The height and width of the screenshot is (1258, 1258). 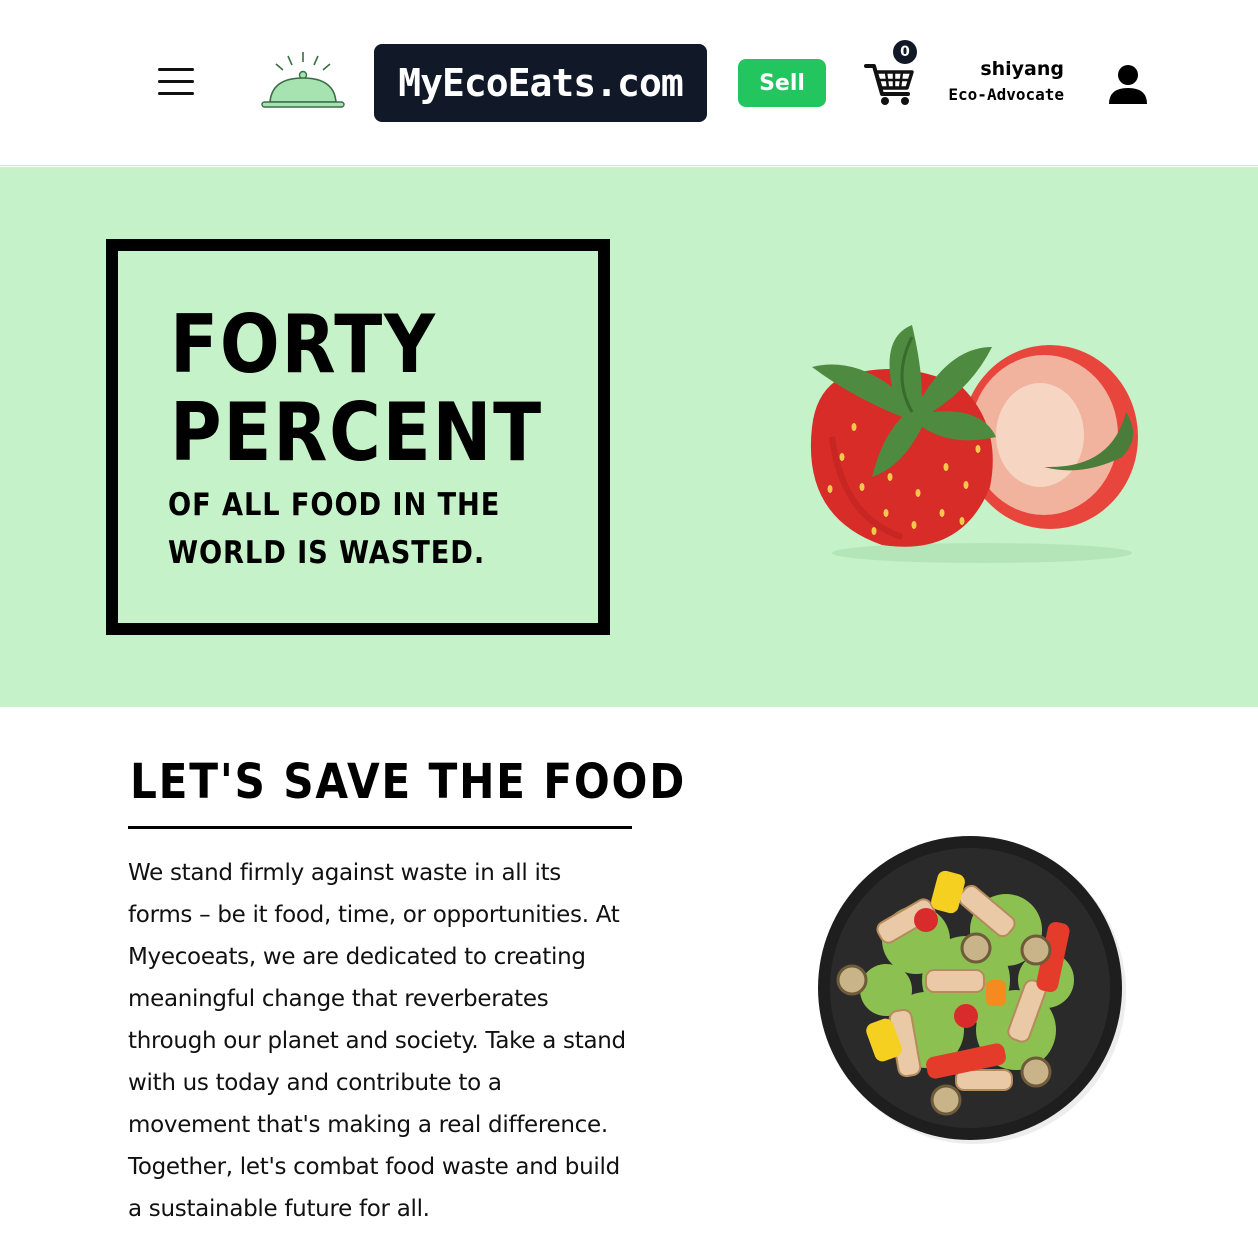 I want to click on brand-logo-text: MyEcoEats.com, so click(x=540, y=83).